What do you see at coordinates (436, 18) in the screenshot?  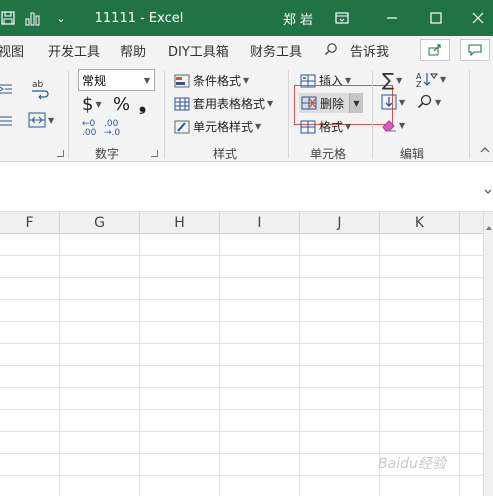 I see `maximize-icon` at bounding box center [436, 18].